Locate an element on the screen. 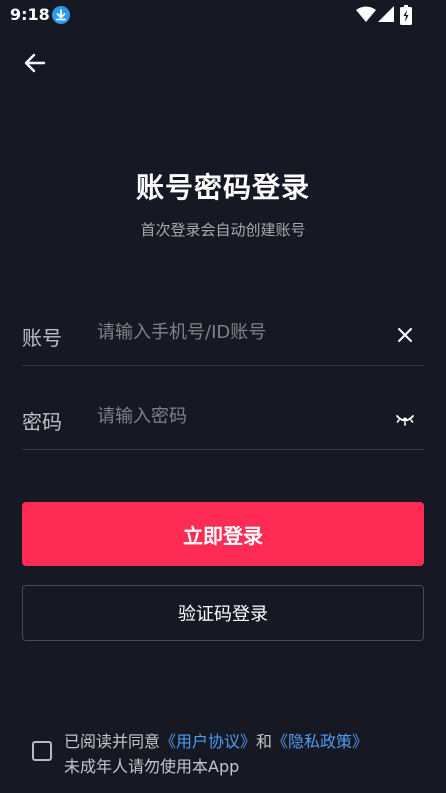 This screenshot has width=446, height=793. eye-closed-icon is located at coordinates (405, 421).